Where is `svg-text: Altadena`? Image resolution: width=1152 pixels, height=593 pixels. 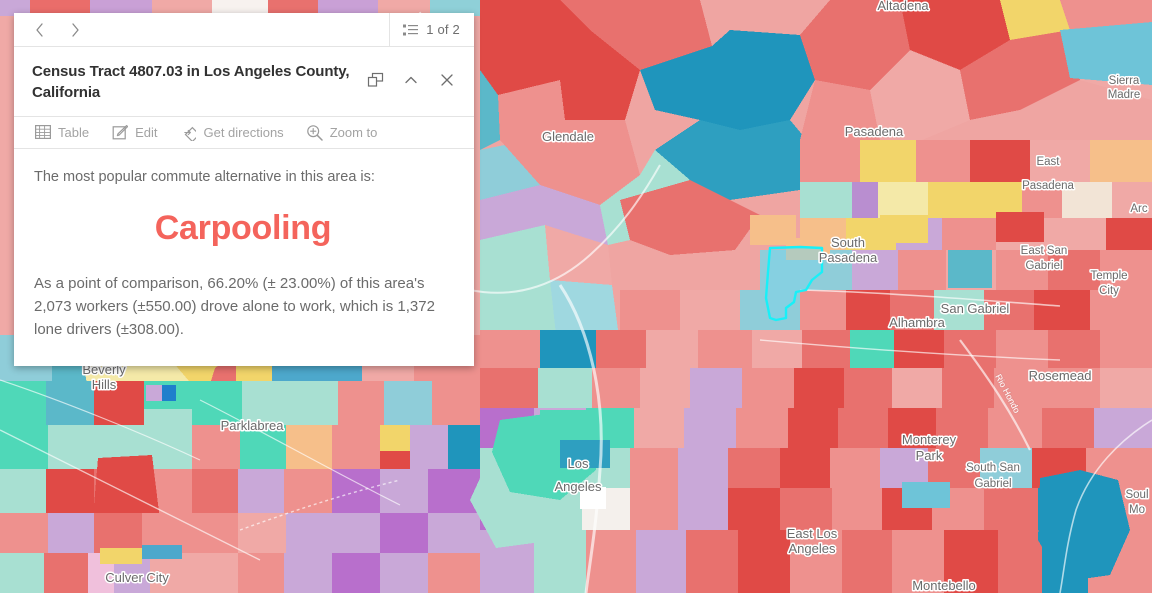
svg-text: Altadena is located at coordinates (903, 6).